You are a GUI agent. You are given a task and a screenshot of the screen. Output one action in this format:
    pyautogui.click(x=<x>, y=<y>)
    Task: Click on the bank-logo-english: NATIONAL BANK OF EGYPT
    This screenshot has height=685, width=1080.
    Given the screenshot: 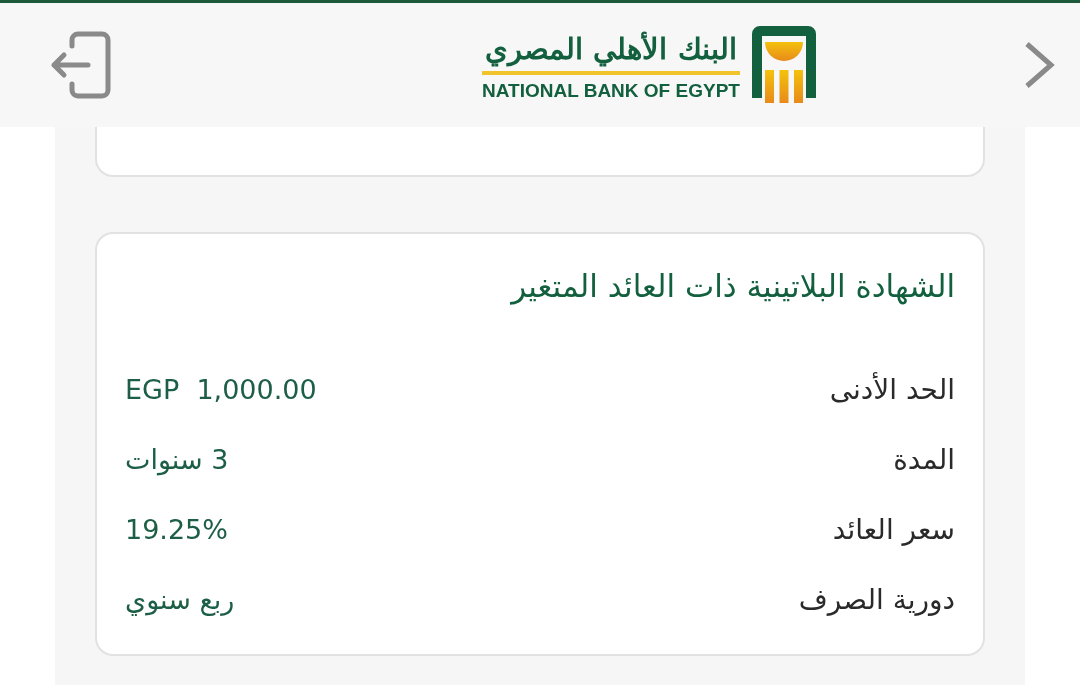 What is the action you would take?
    pyautogui.click(x=611, y=91)
    